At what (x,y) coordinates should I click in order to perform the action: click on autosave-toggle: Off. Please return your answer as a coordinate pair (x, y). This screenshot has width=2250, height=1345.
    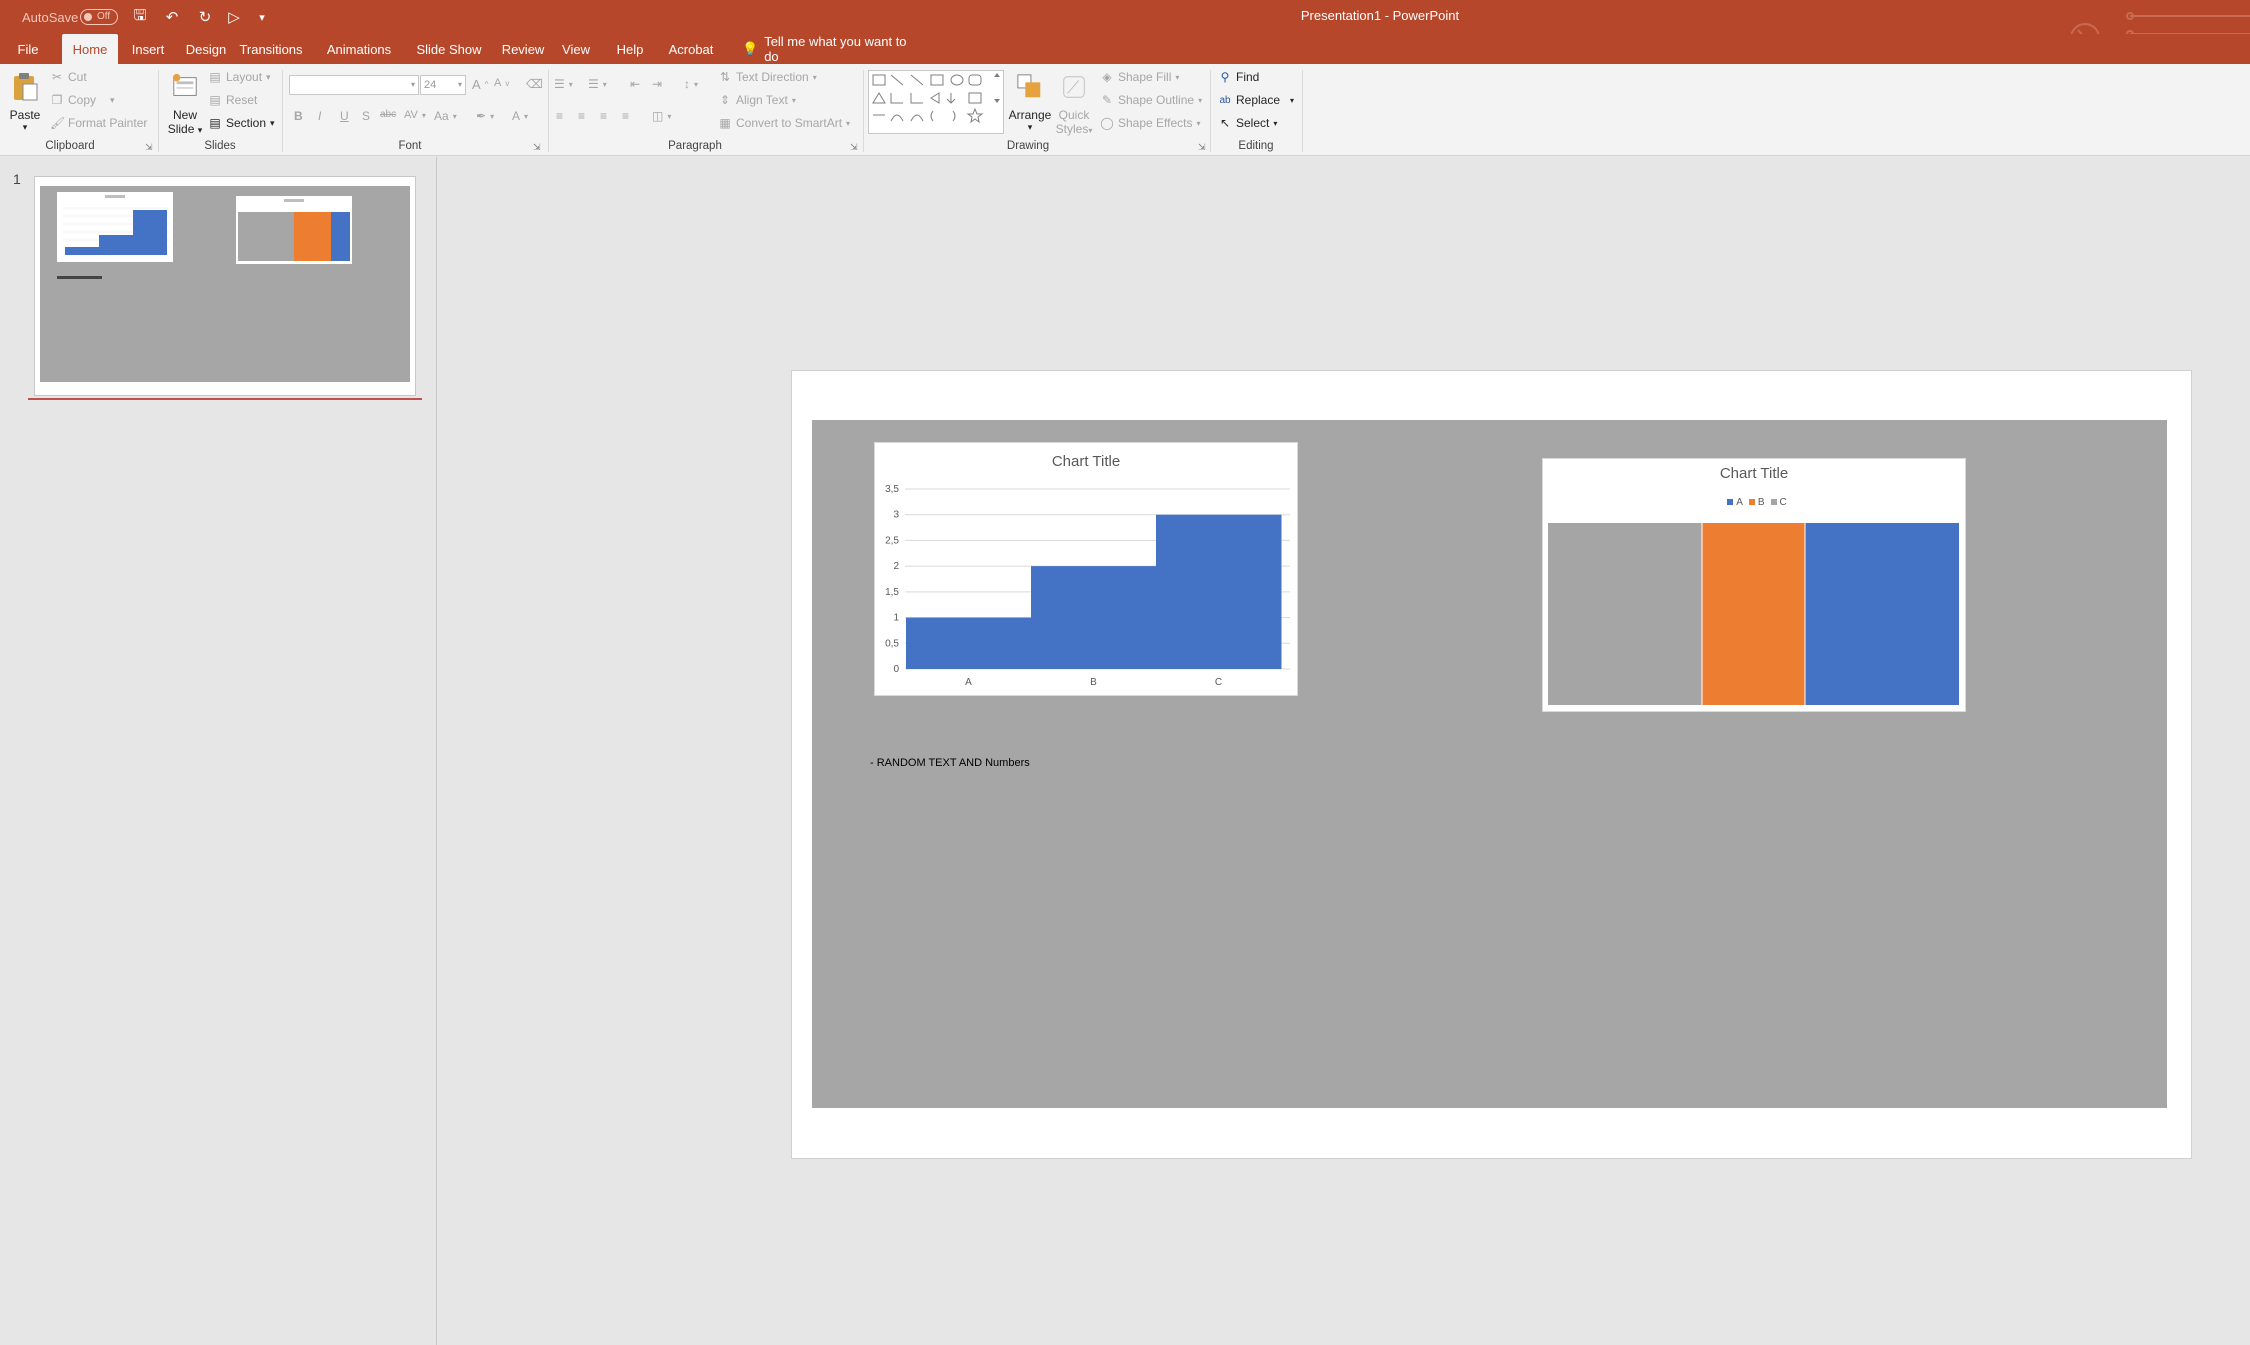
    Looking at the image, I should click on (99, 17).